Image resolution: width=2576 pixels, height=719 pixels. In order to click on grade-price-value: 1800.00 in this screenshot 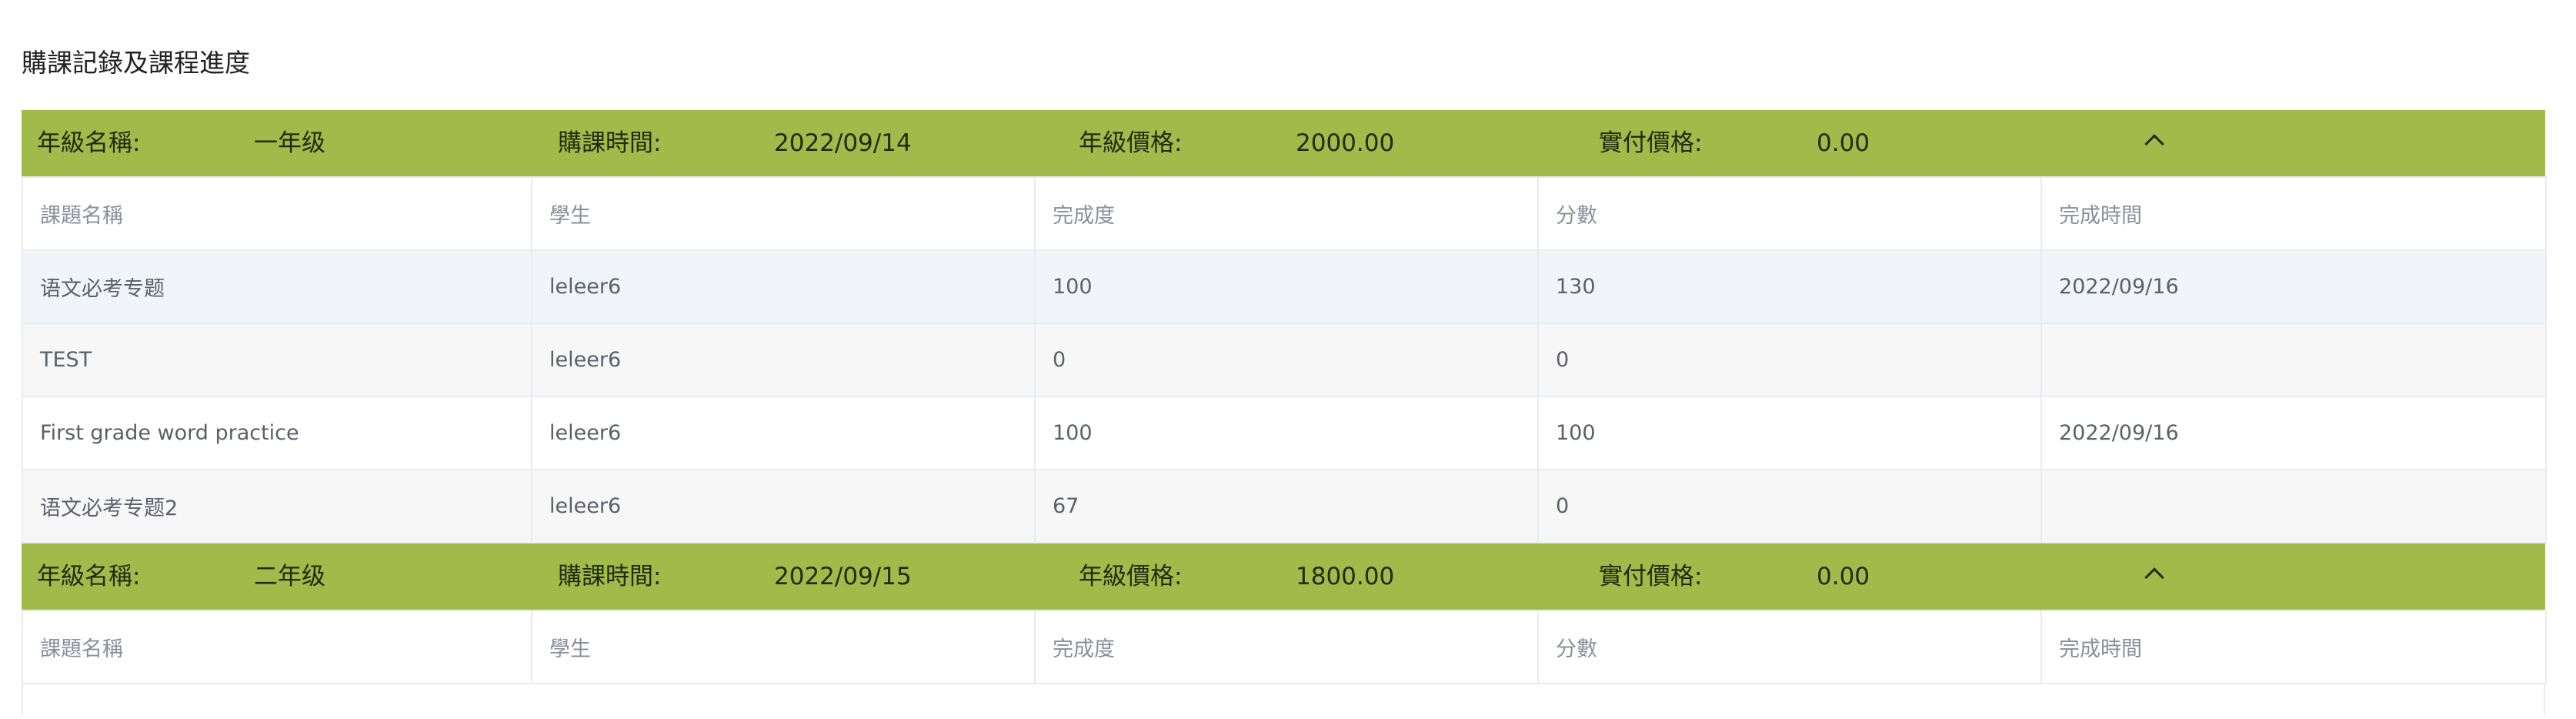, I will do `click(1345, 576)`.